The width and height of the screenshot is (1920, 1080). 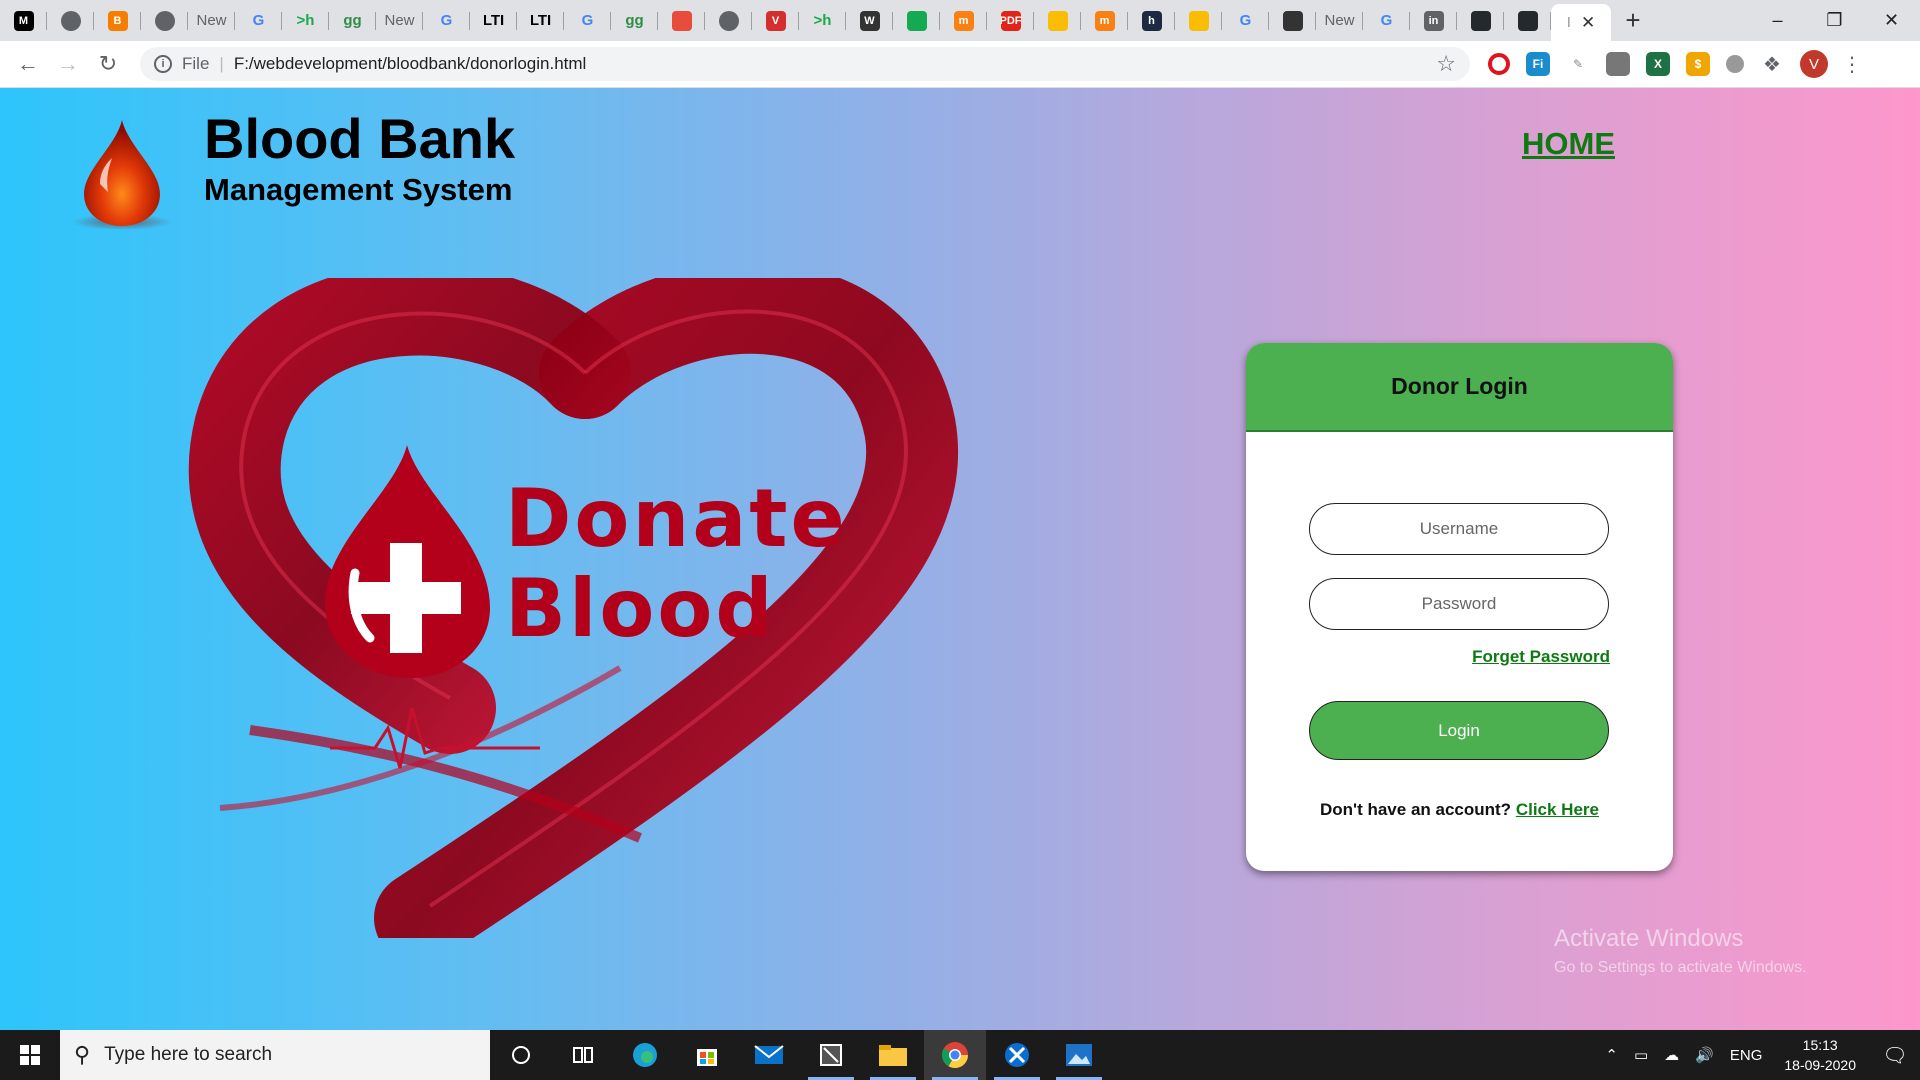 I want to click on linkedin-icon: in, so click(x=1433, y=20).